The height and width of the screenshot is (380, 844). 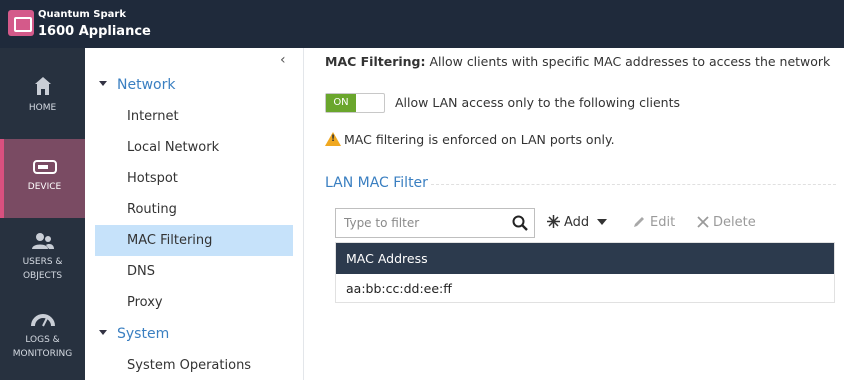 I want to click on nav-logs-monitoring: LOGS & MONITORING, so click(x=42, y=336).